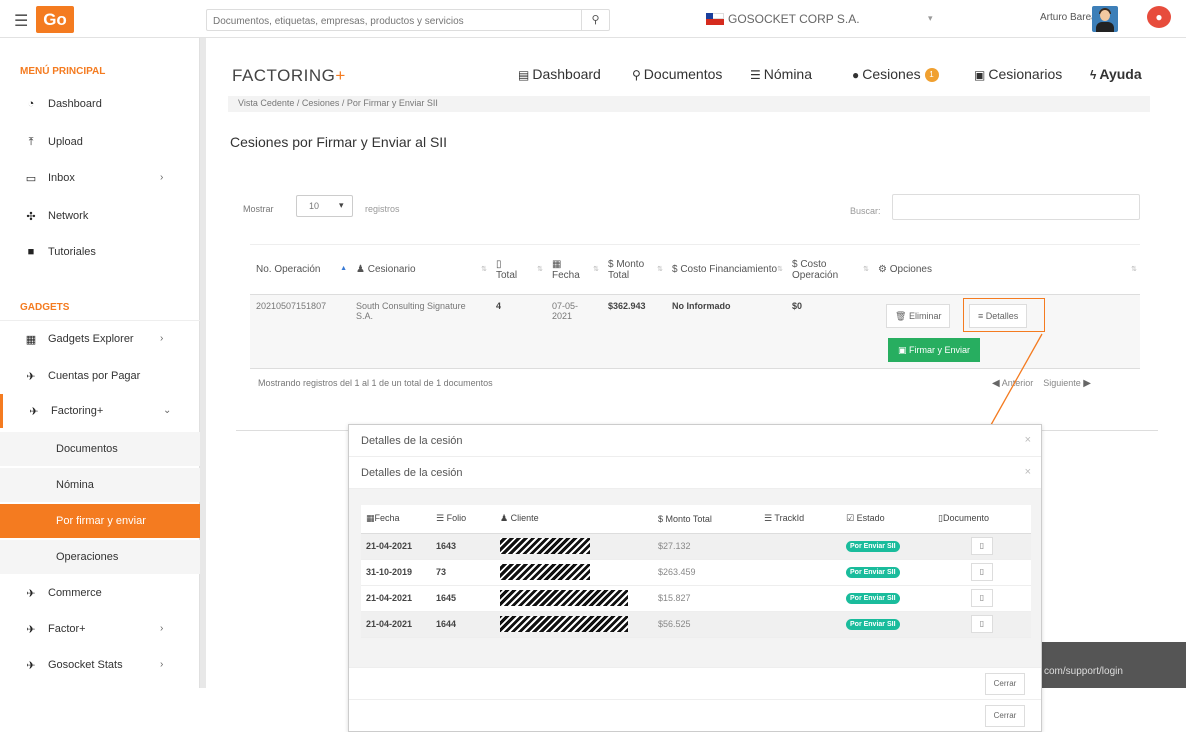 The height and width of the screenshot is (732, 1186). What do you see at coordinates (1116, 74) in the screenshot?
I see `nav-ayuda: ϟ Ayuda` at bounding box center [1116, 74].